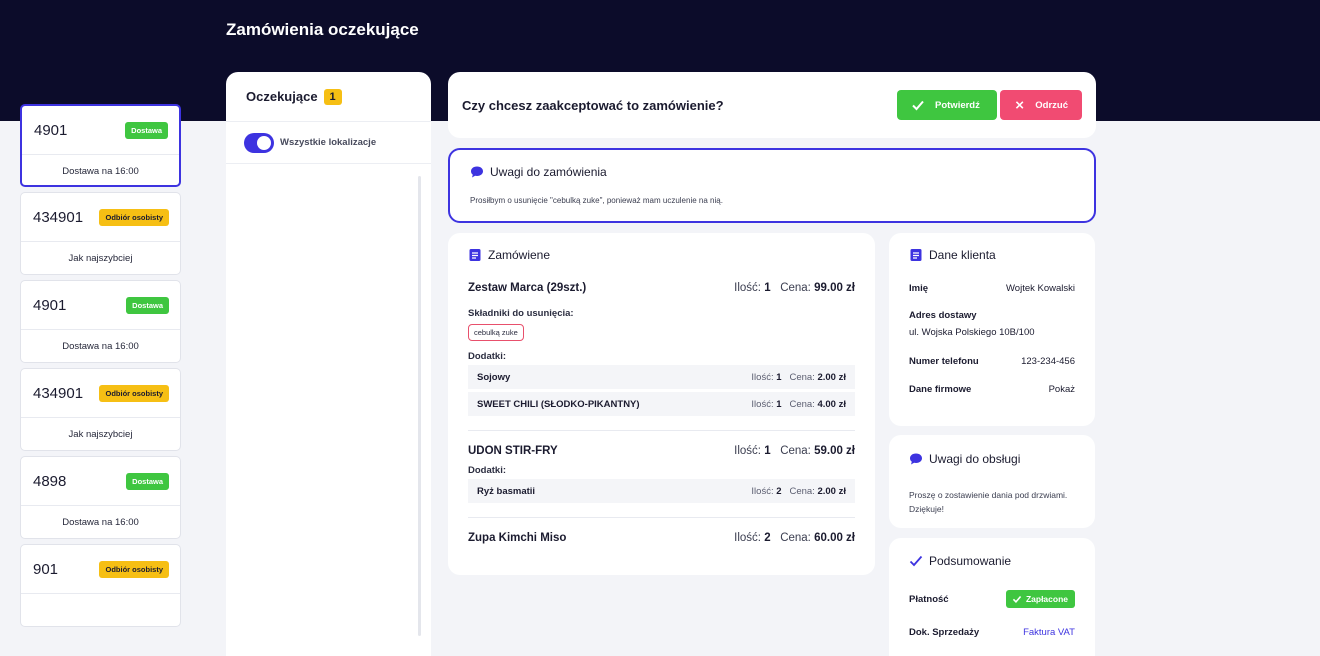  I want to click on all-locations-label: Wszystkie lokalizacje, so click(328, 142).